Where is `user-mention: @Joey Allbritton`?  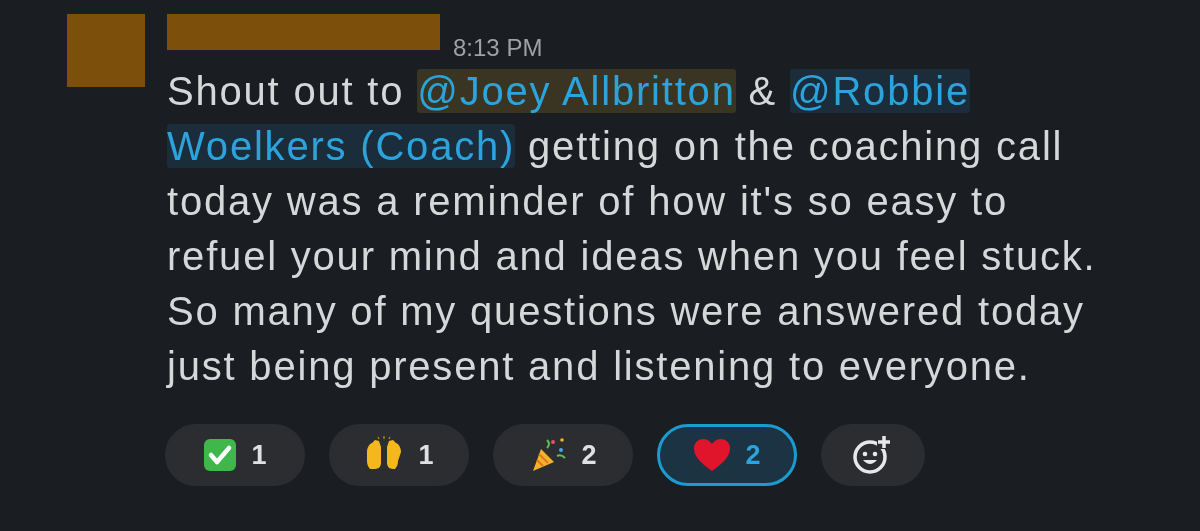
user-mention: @Joey Allbritton is located at coordinates (576, 91).